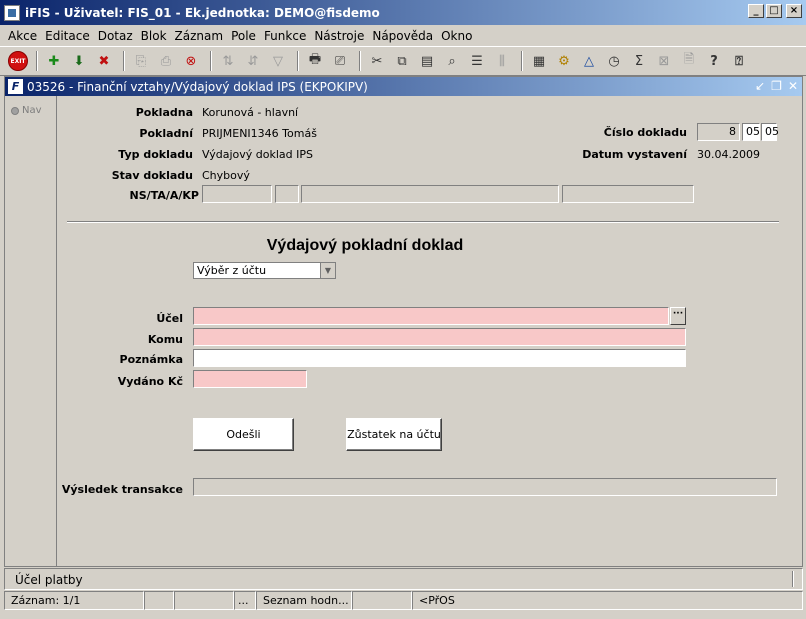 This screenshot has height=619, width=806. Describe the element at coordinates (452, 61) in the screenshot. I see `find-icon: ⌕` at that location.